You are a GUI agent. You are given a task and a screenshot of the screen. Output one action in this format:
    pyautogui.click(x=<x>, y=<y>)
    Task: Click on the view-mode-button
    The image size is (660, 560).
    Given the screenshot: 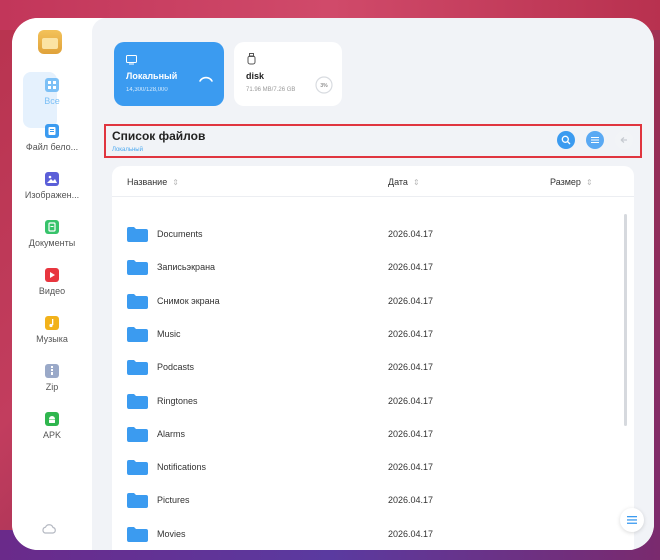 What is the action you would take?
    pyautogui.click(x=595, y=140)
    